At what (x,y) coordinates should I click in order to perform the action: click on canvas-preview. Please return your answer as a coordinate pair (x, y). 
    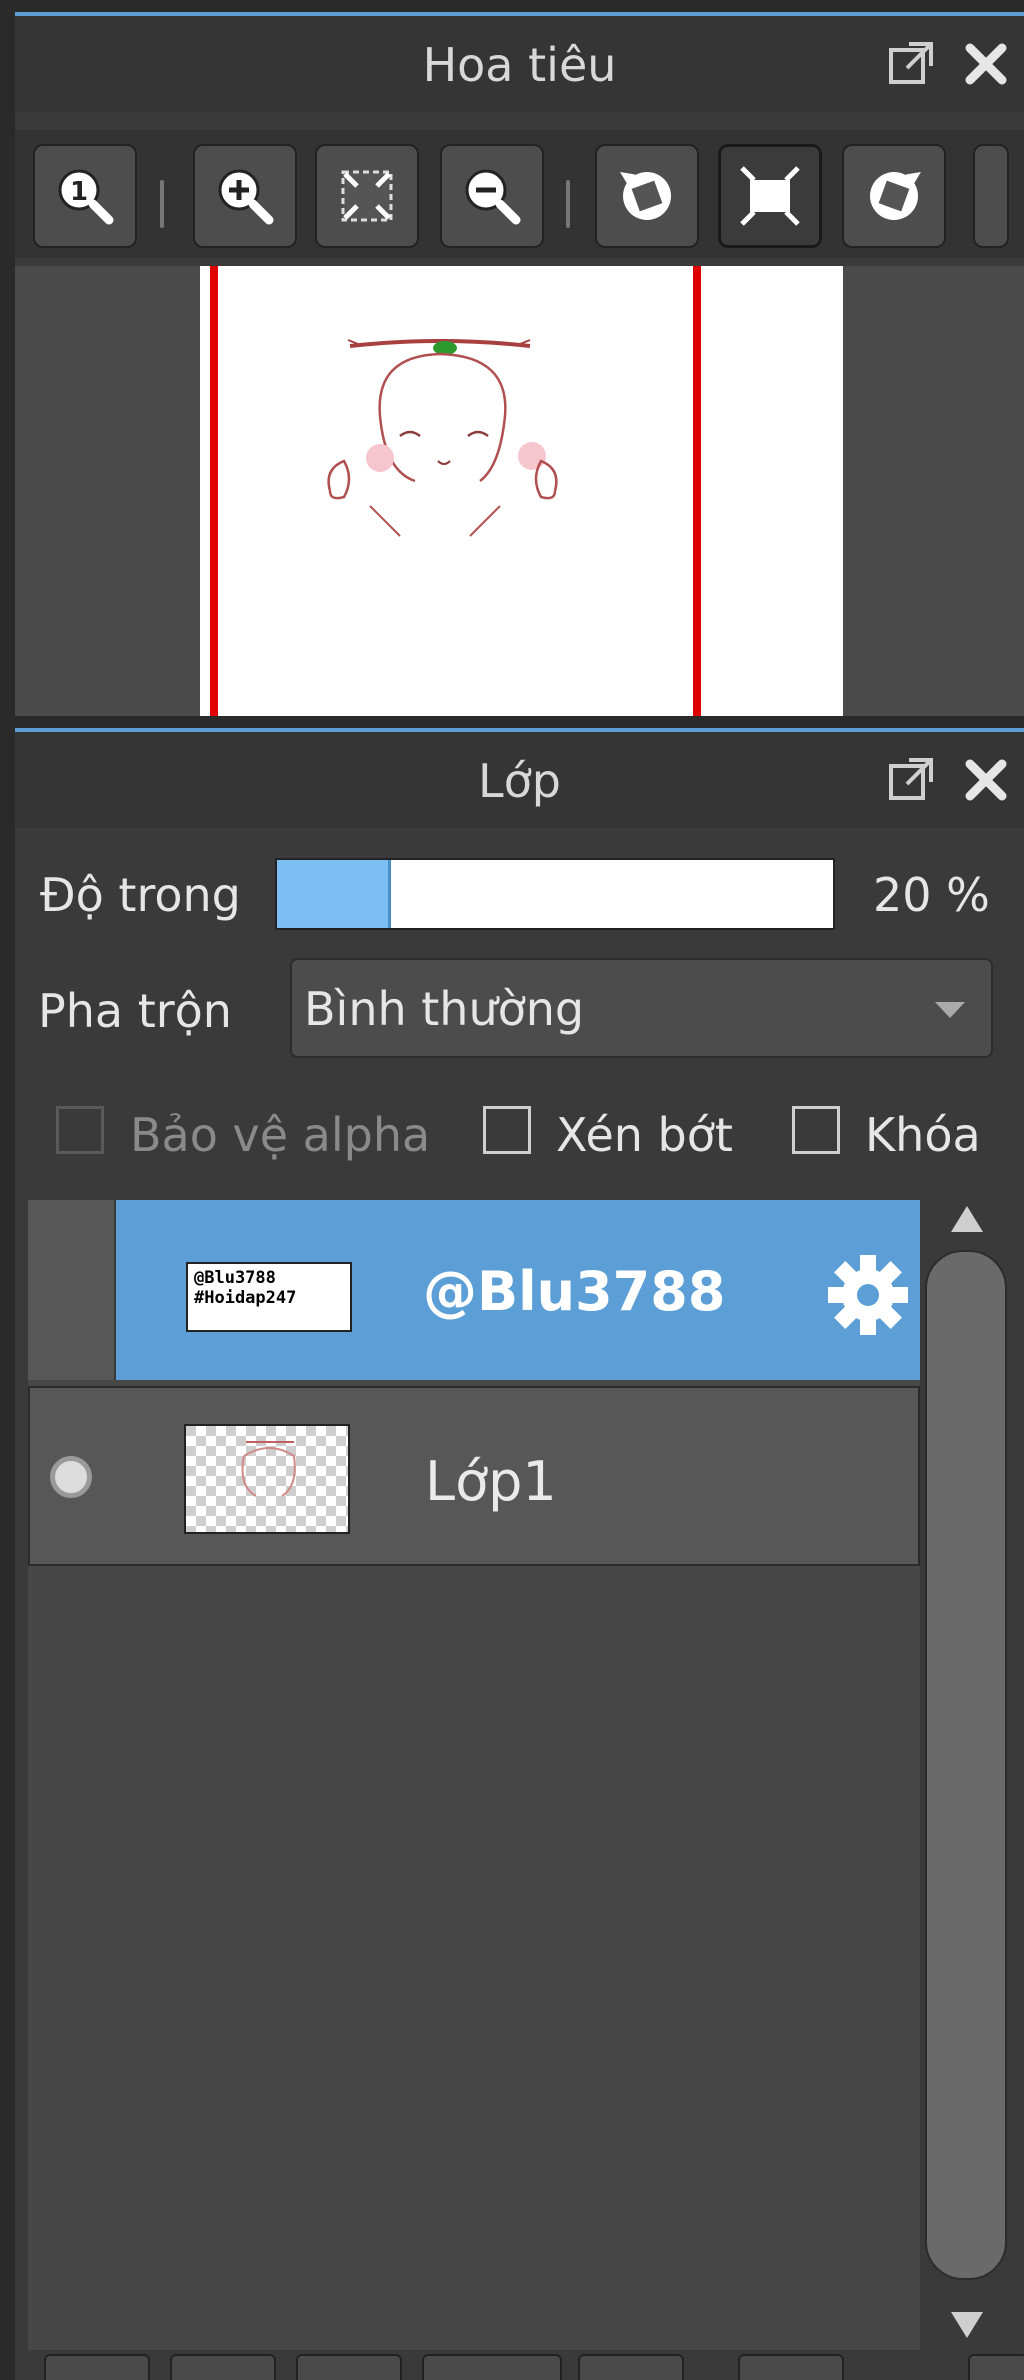
    Looking at the image, I should click on (521, 491).